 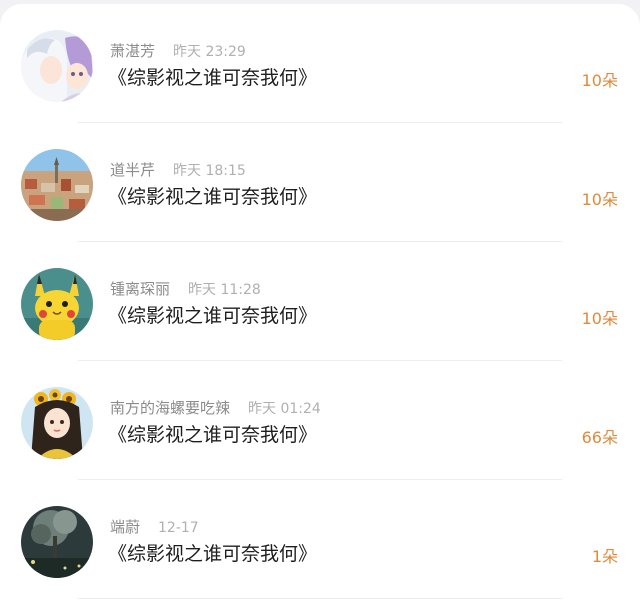 What do you see at coordinates (604, 556) in the screenshot?
I see `gift-amount: 1朵` at bounding box center [604, 556].